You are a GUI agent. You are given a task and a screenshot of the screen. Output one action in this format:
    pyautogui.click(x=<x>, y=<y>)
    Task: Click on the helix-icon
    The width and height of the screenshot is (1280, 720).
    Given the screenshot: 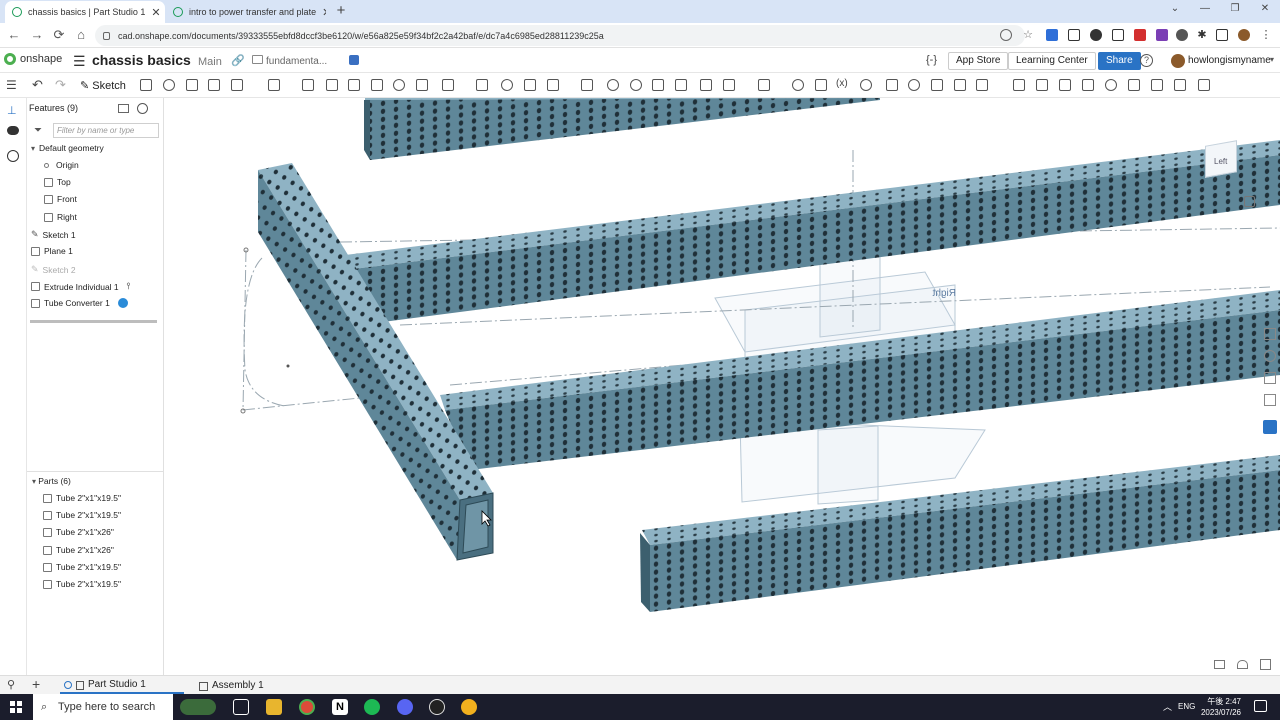 What is the action you would take?
    pyautogui.click(x=706, y=85)
    